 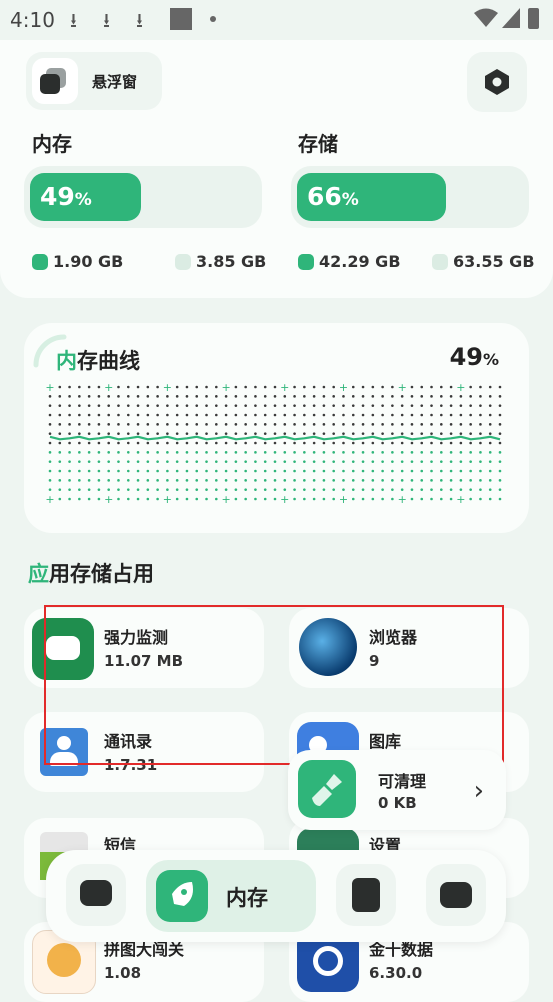 I want to click on cleanable-card: 可清理 0 KB ›, so click(x=397, y=790).